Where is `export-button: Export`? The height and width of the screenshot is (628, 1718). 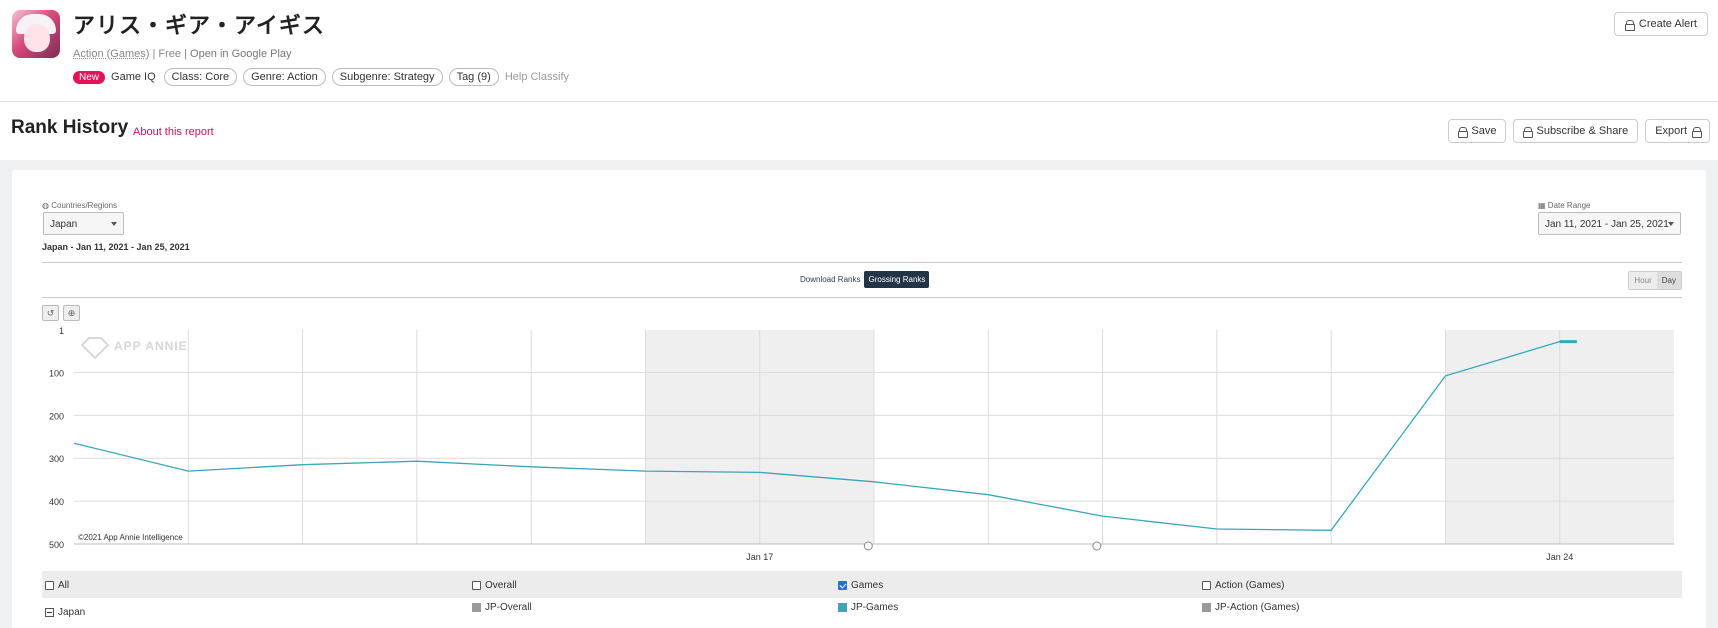
export-button: Export is located at coordinates (1677, 131).